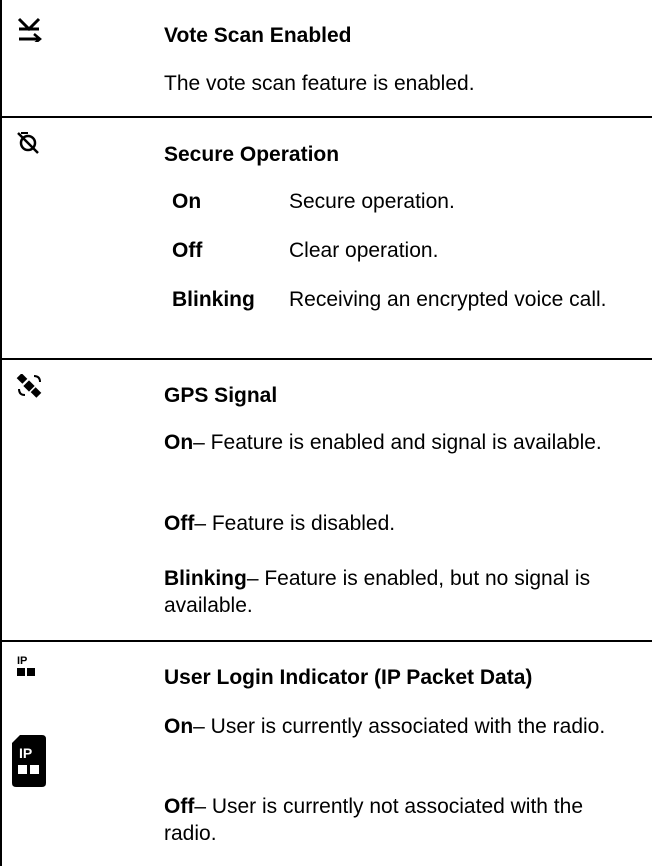 This screenshot has width=652, height=866. What do you see at coordinates (319, 83) in the screenshot?
I see `row-description-vote-scan: The vote scan feature is enabled.` at bounding box center [319, 83].